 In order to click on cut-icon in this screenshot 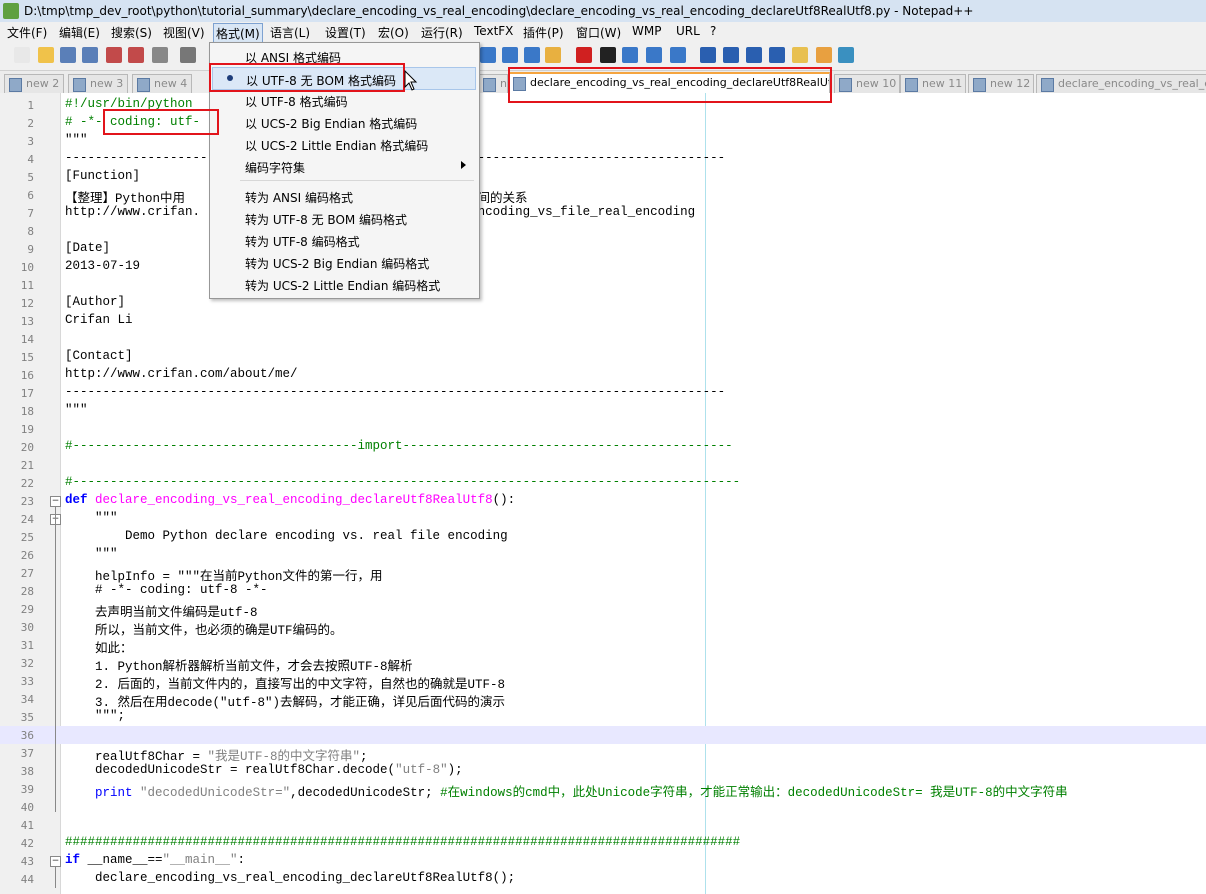, I will do `click(188, 55)`.